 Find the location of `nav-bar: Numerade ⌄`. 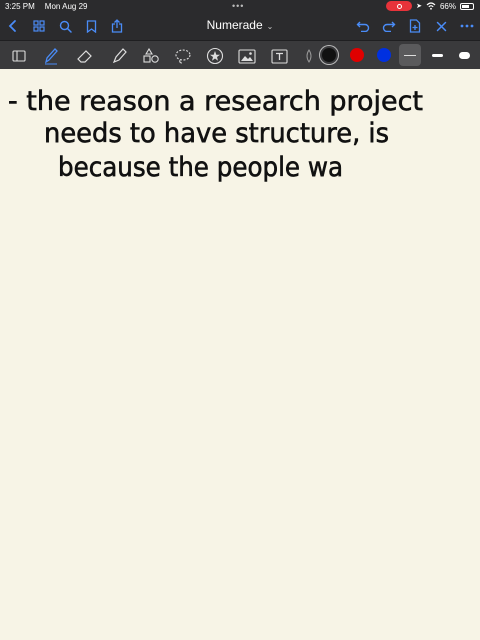

nav-bar: Numerade ⌄ is located at coordinates (240, 26).